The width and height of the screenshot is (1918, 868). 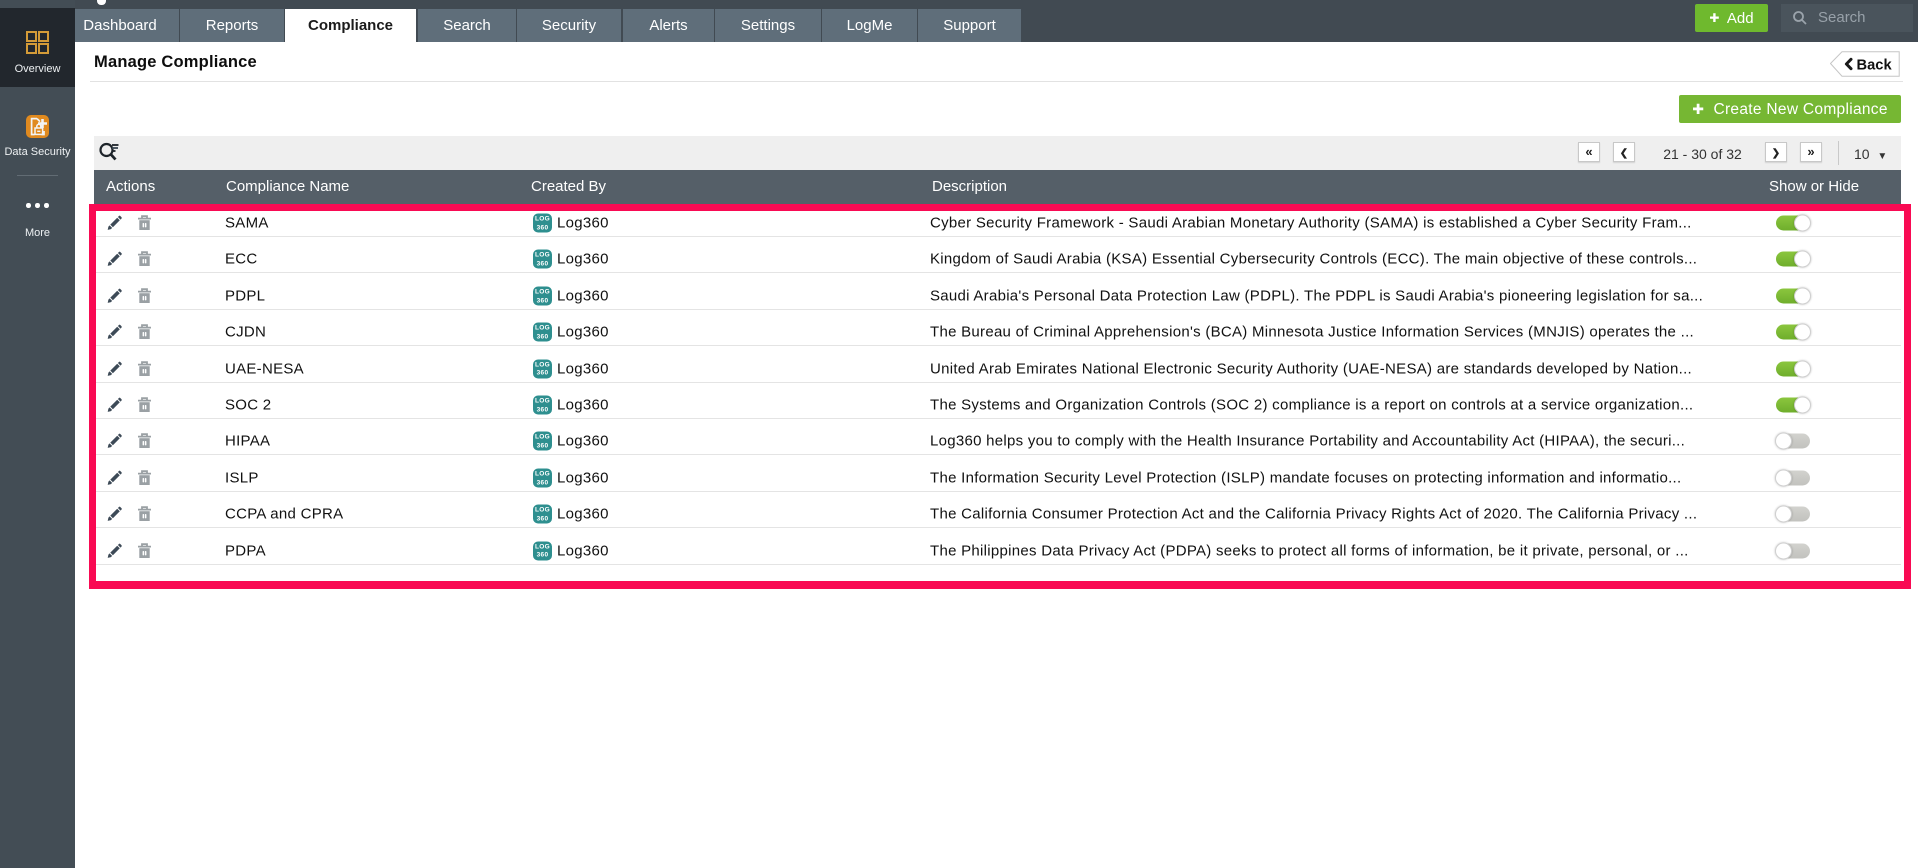 I want to click on svg-text: Back, so click(x=1875, y=65).